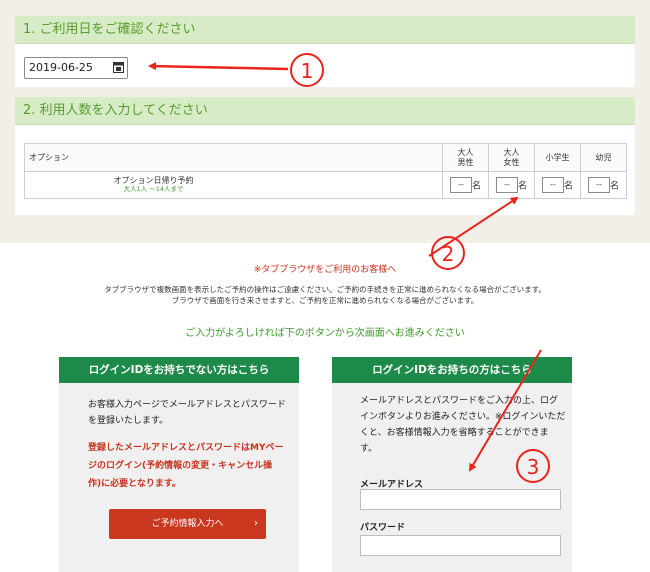 This screenshot has width=650, height=572. I want to click on option-sub: 大人1人 〜14人まで, so click(153, 189).